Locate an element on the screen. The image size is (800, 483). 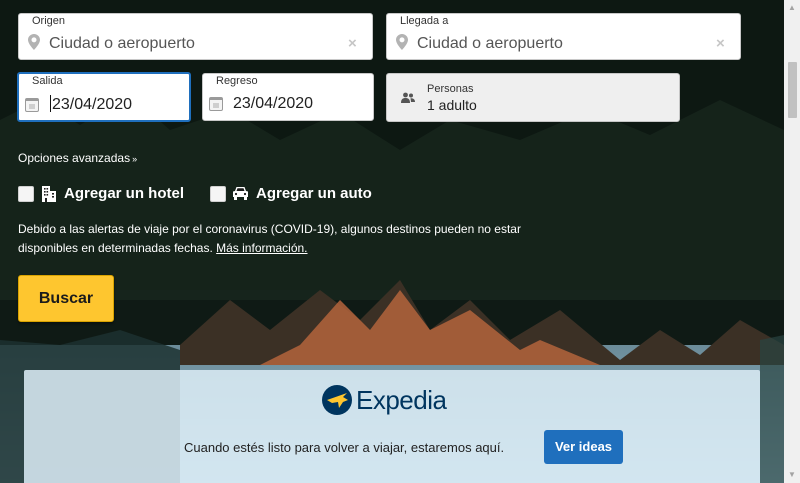
travelers-value: 1 adulto is located at coordinates (452, 105).